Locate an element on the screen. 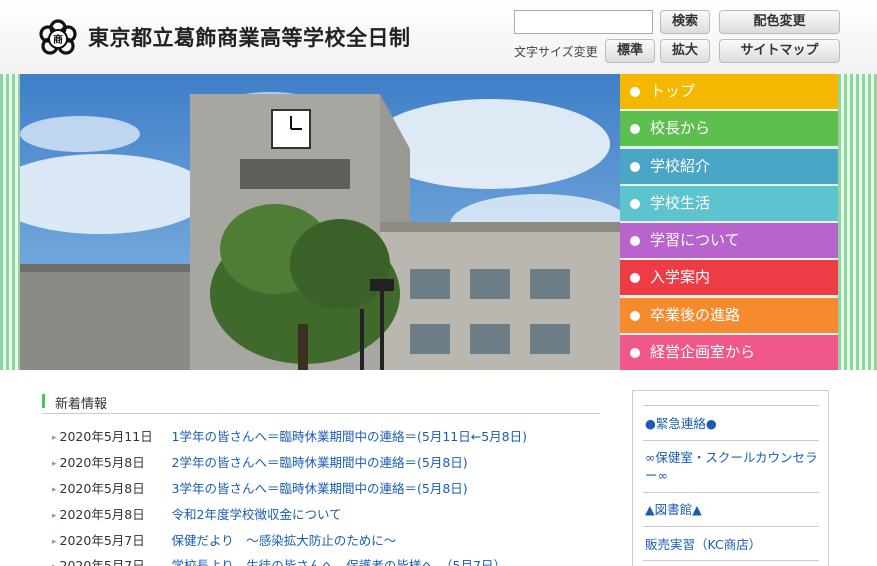  news-item: ▸2020年5月7日学校長より 生徒の皆さんへ 保護者の皆様へ （5月7日） is located at coordinates (279, 560).